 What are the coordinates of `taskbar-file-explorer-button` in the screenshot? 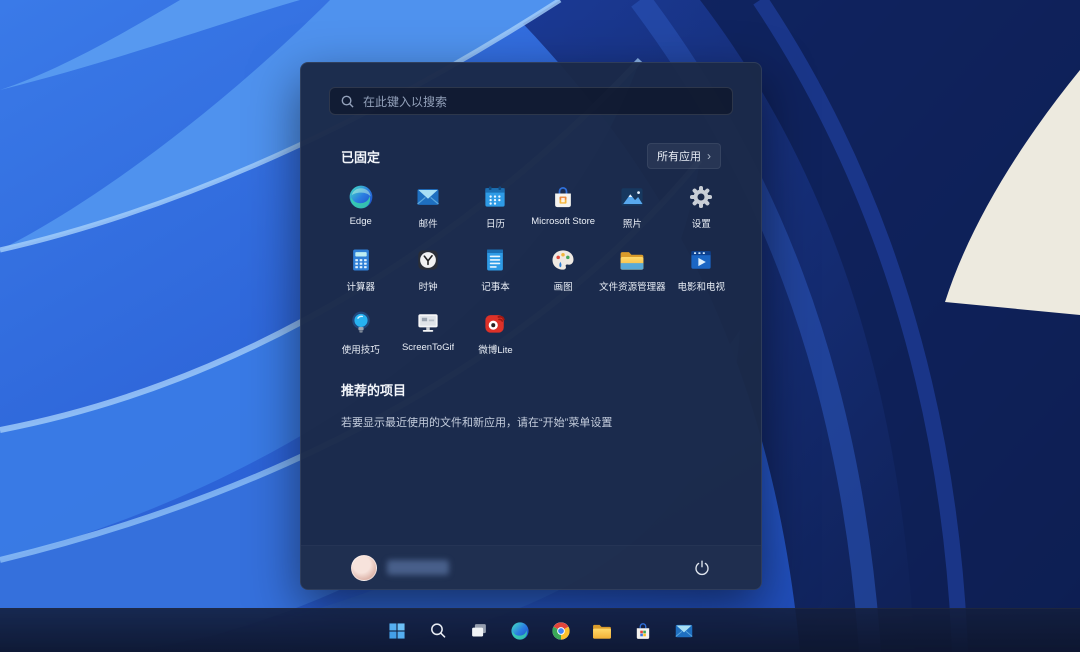 It's located at (602, 631).